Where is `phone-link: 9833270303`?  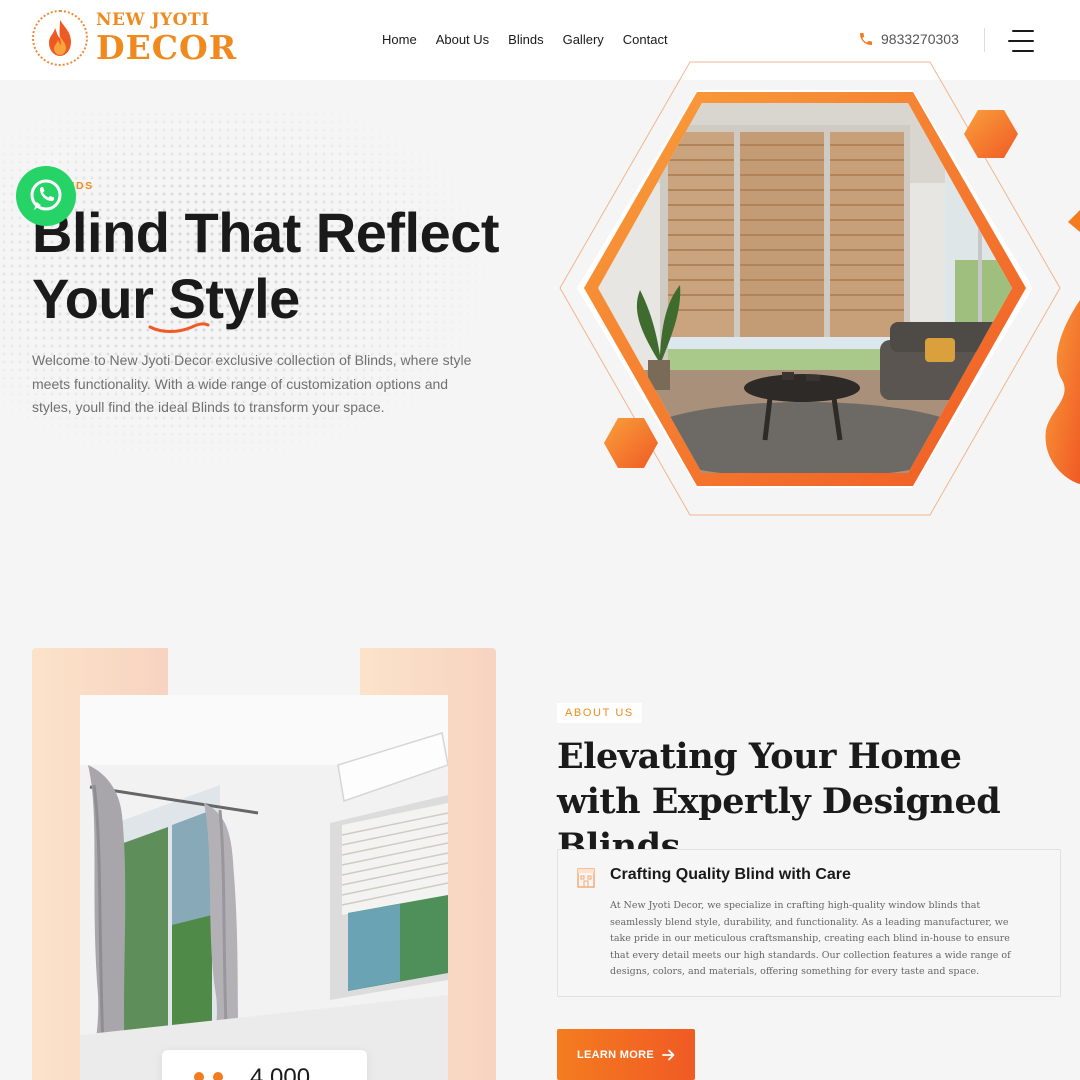 phone-link: 9833270303 is located at coordinates (908, 39).